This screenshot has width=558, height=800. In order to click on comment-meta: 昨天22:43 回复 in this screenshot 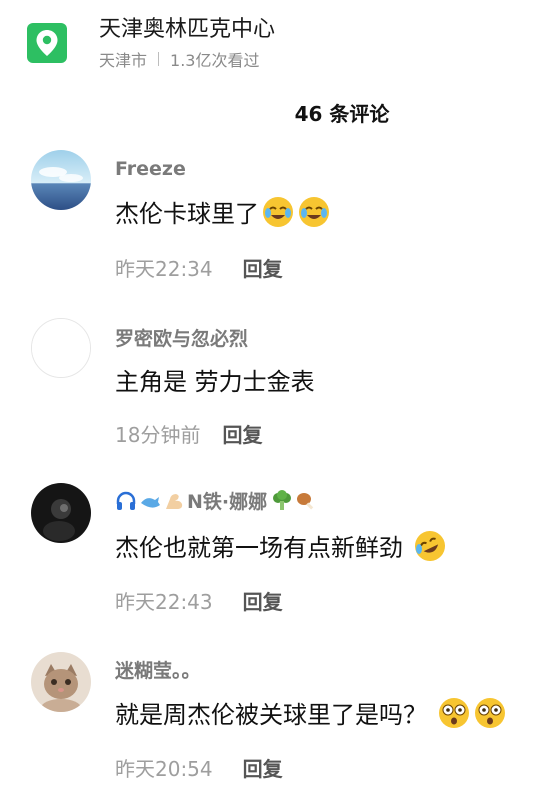, I will do `click(199, 600)`.